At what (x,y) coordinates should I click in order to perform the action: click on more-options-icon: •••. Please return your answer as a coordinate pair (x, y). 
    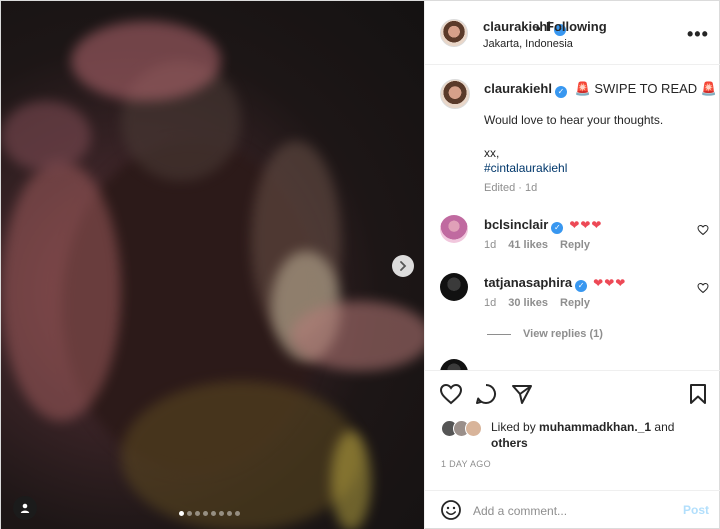
    Looking at the image, I should click on (698, 34).